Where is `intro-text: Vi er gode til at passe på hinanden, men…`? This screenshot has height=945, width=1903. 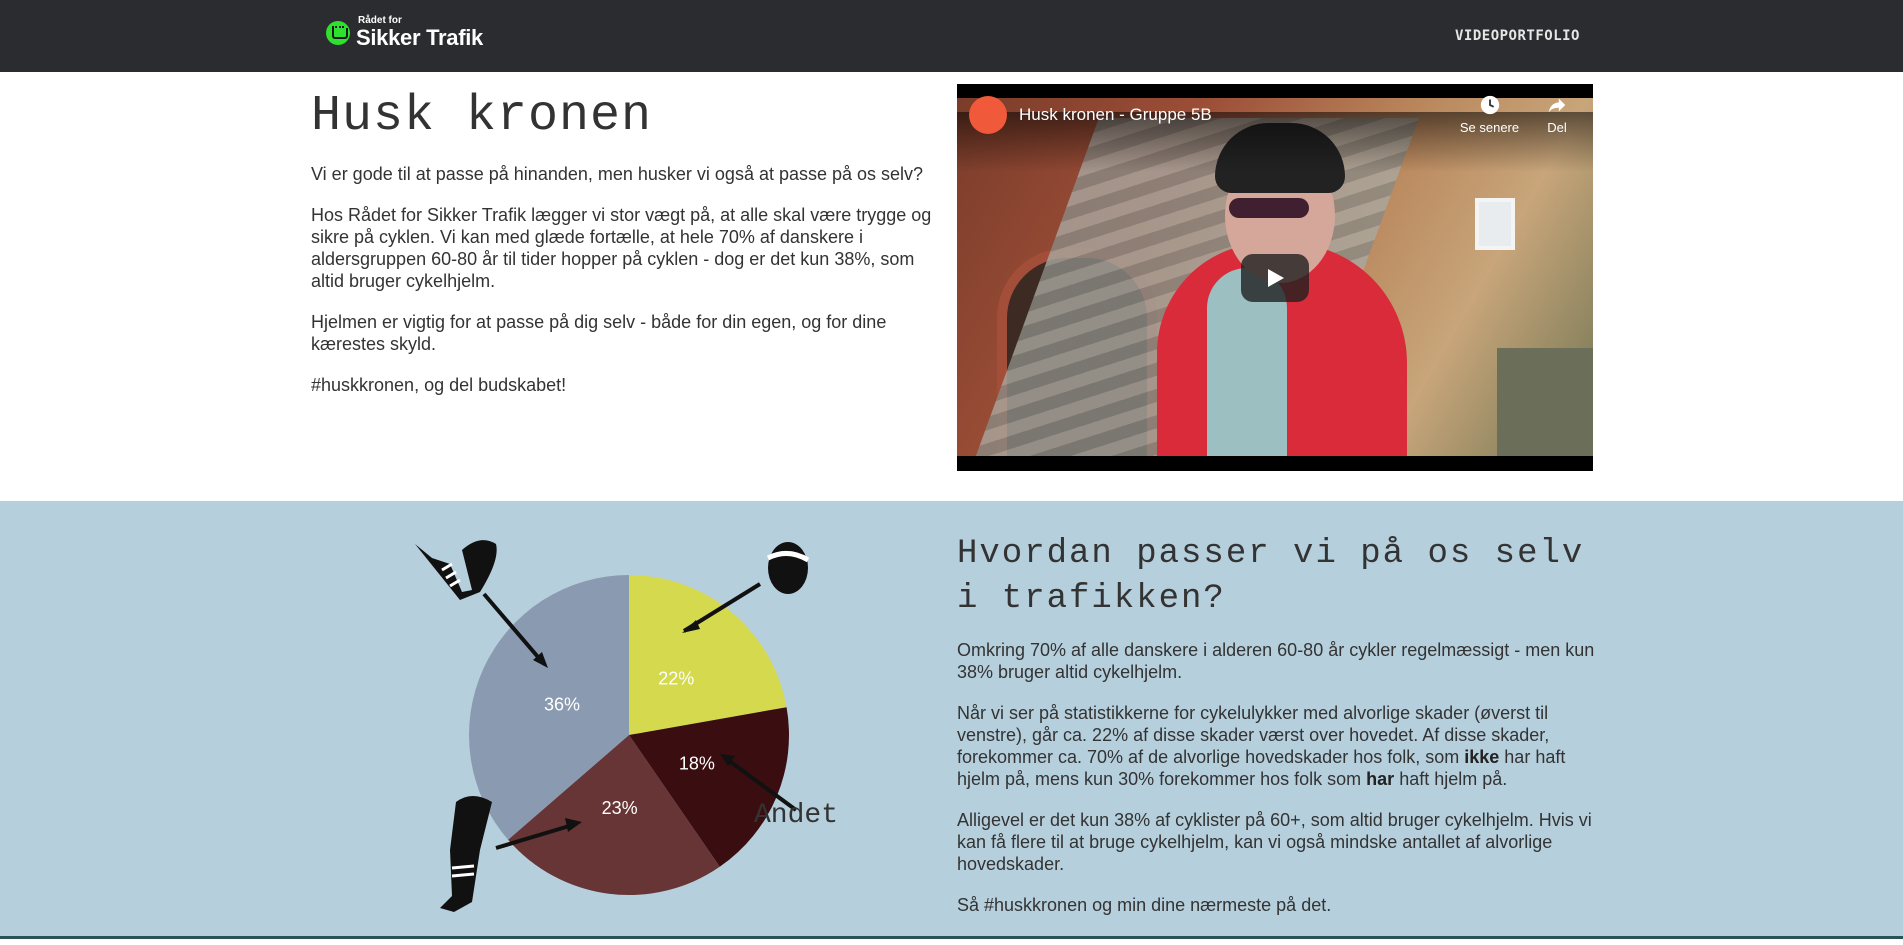 intro-text: Vi er gode til at passe på hinanden, men… is located at coordinates (631, 289).